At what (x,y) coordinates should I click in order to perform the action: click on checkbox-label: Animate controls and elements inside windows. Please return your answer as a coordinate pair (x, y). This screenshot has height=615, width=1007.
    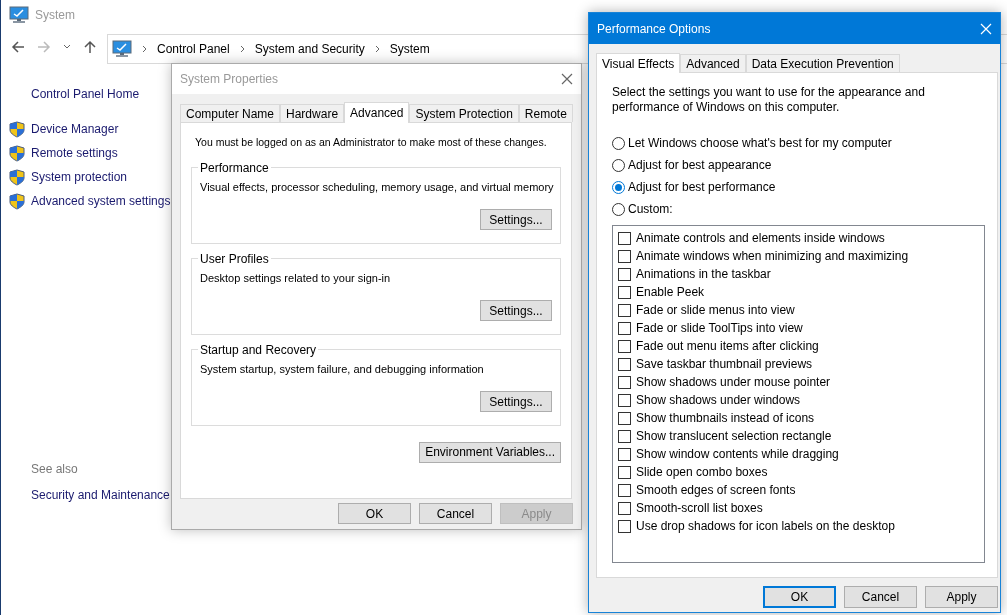
    Looking at the image, I should click on (760, 238).